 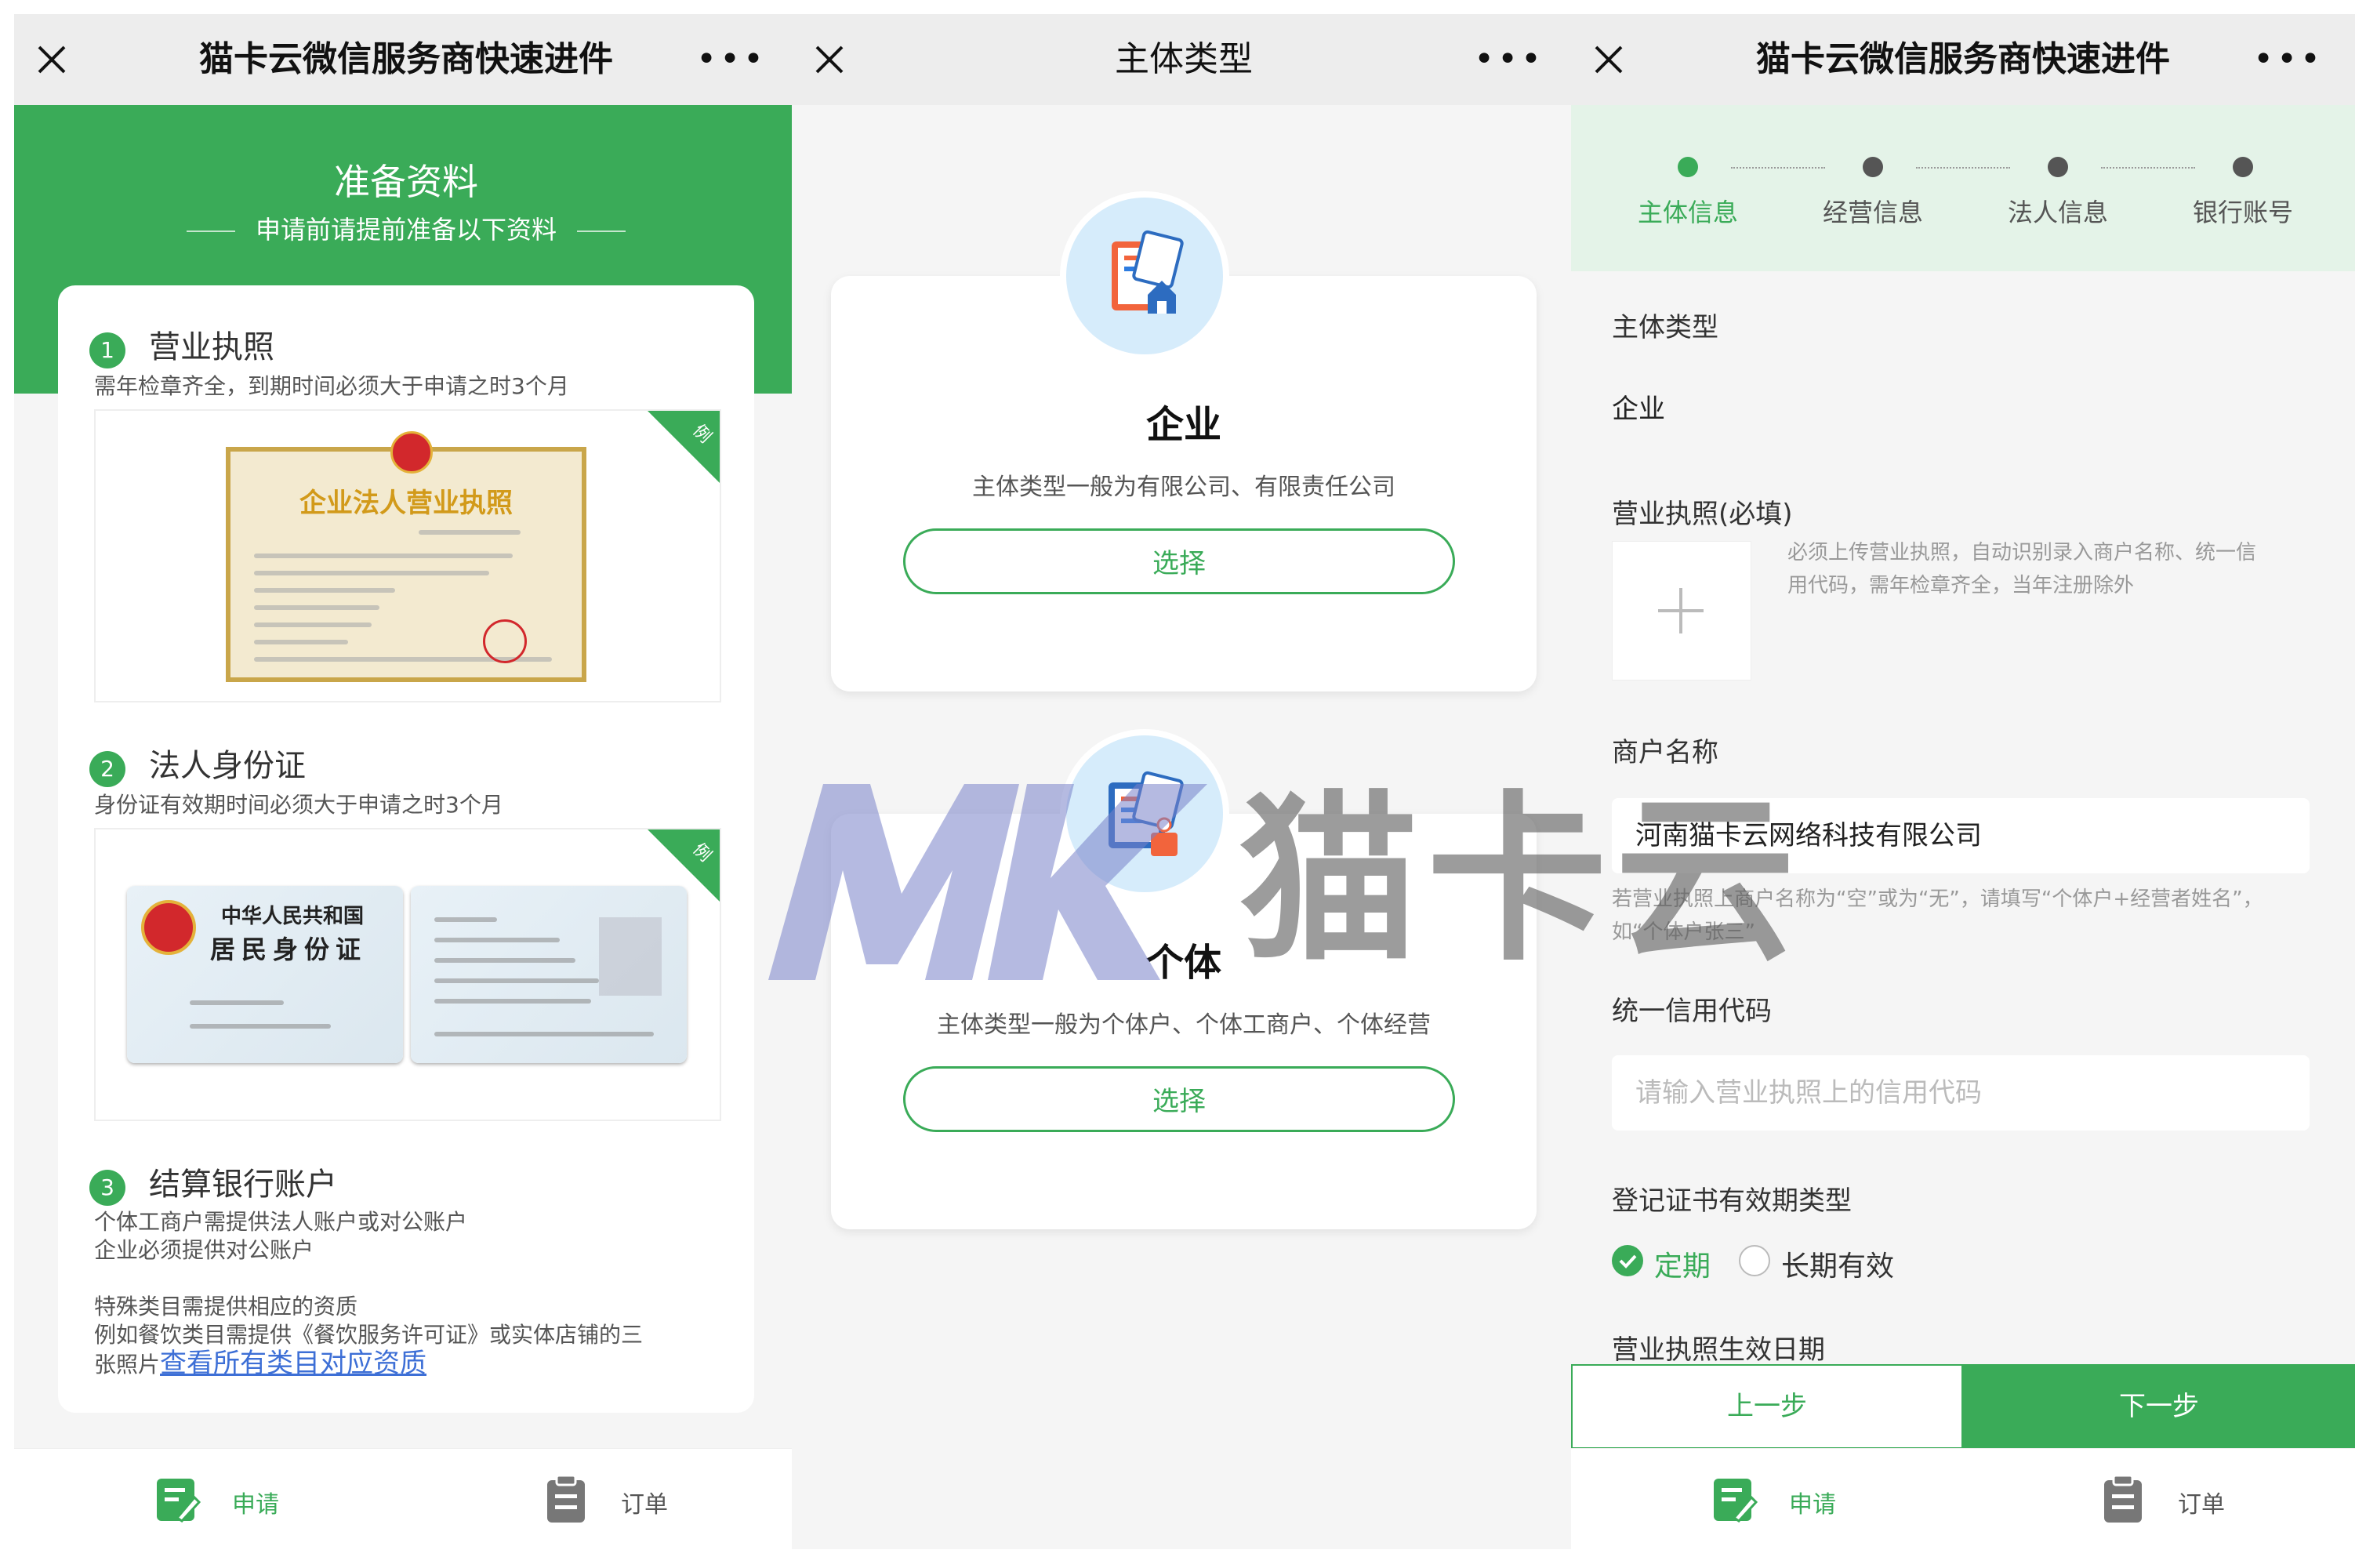 I want to click on step-label: 法人信息, so click(x=2057, y=212).